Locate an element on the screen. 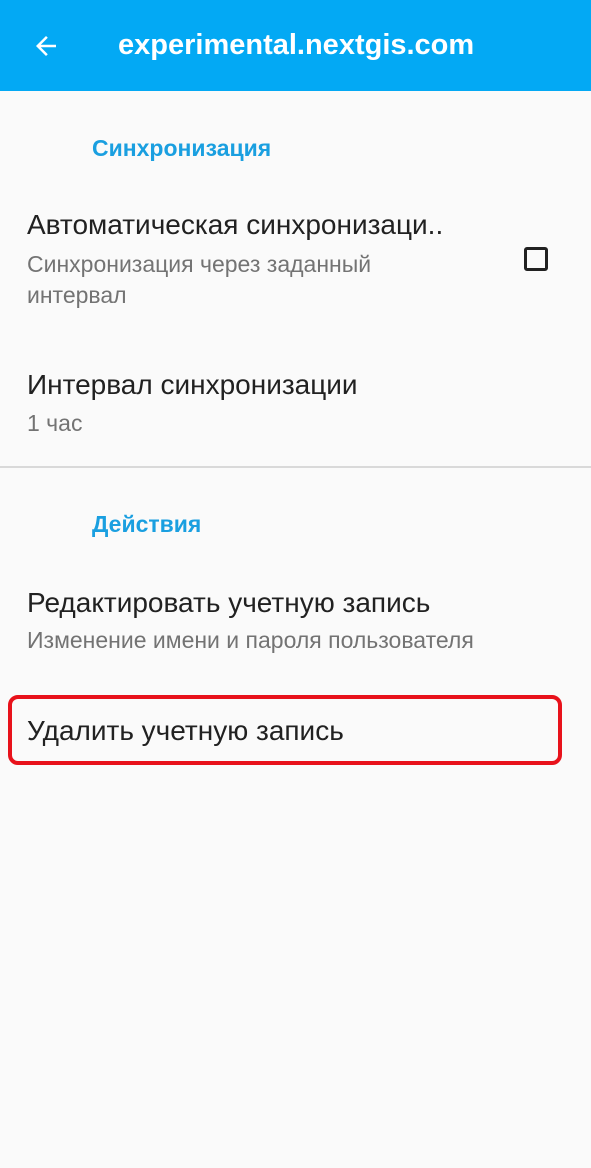 The height and width of the screenshot is (1168, 591). pref-auto-sync-title: Автоматическая синхронизаци.. is located at coordinates (235, 224).